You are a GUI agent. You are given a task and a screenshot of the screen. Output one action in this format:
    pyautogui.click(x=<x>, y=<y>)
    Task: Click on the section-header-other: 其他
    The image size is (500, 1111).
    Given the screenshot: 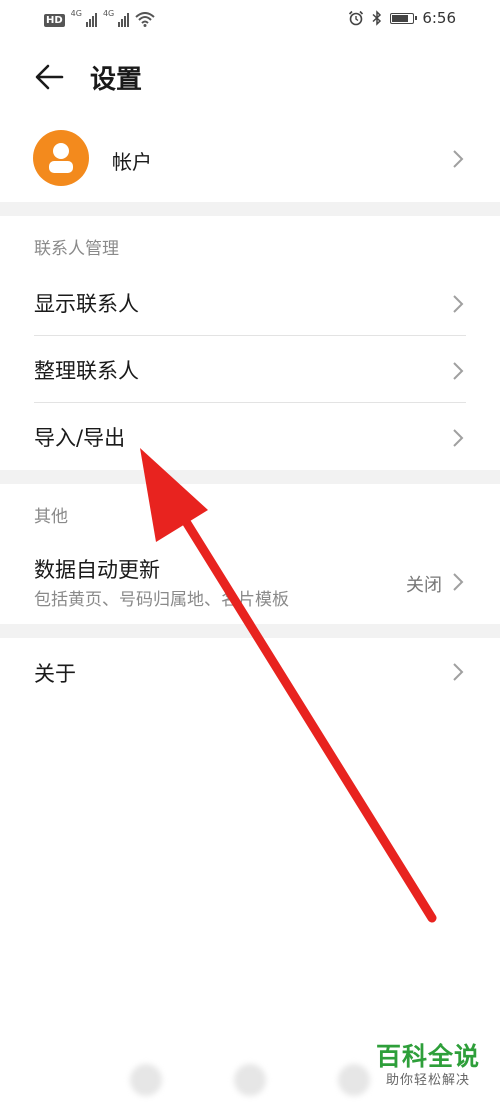 What is the action you would take?
    pyautogui.click(x=51, y=517)
    